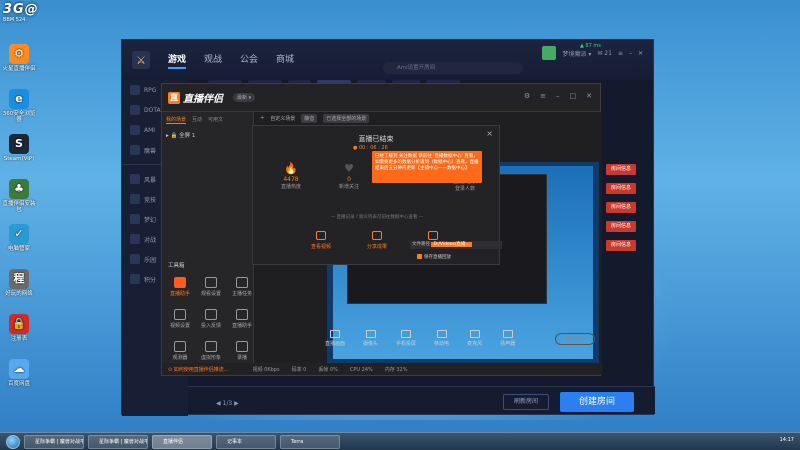 This screenshot has height=450, width=800. Describe the element at coordinates (442, 343) in the screenshot. I see `source-label: 移动电` at that location.